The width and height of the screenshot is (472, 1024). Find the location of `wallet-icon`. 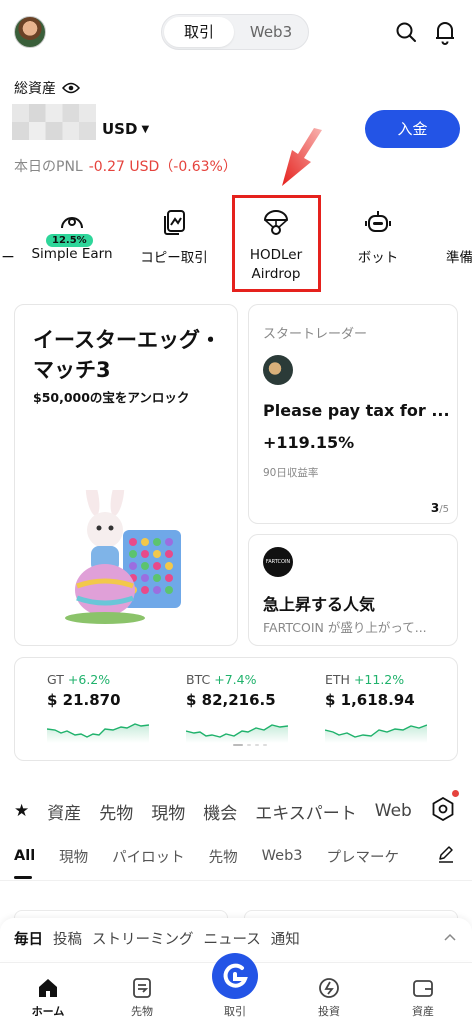

wallet-icon is located at coordinates (423, 988).